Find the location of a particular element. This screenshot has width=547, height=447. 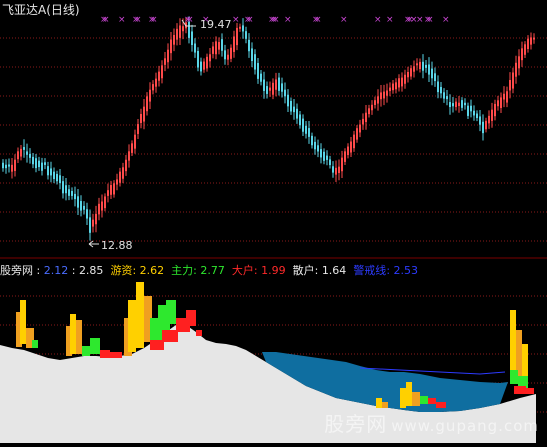

legend-warn-label: 警戒线 is located at coordinates (370, 270).